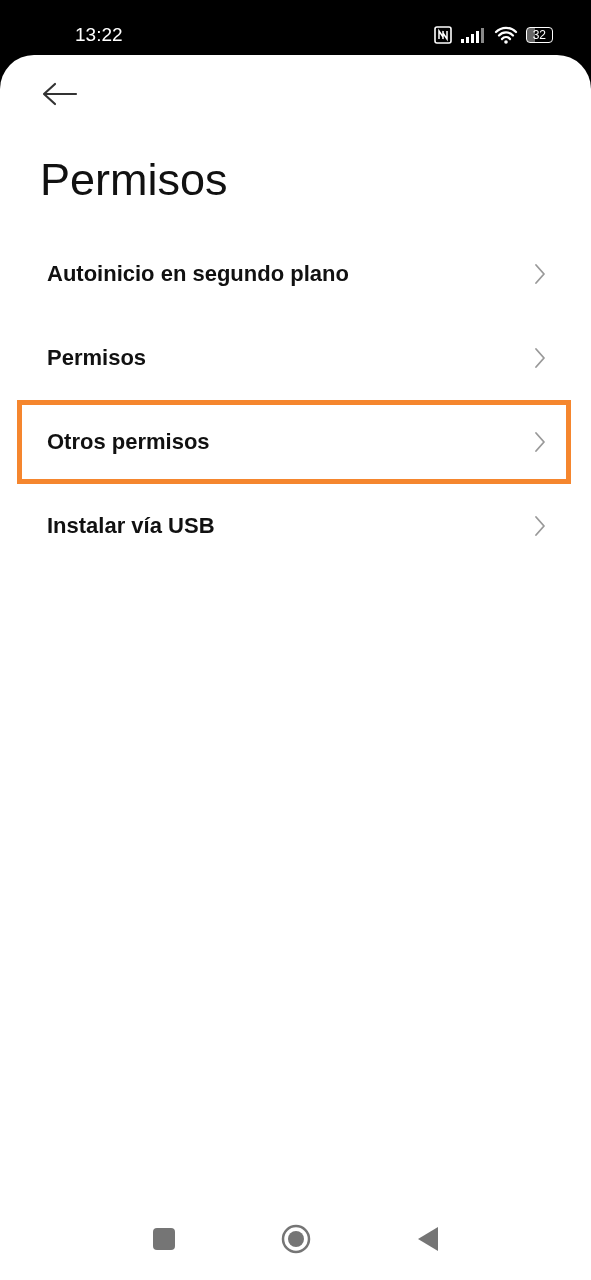 Image resolution: width=591 pixels, height=1280 pixels. What do you see at coordinates (294, 358) in the screenshot?
I see `menu-item: Permisos` at bounding box center [294, 358].